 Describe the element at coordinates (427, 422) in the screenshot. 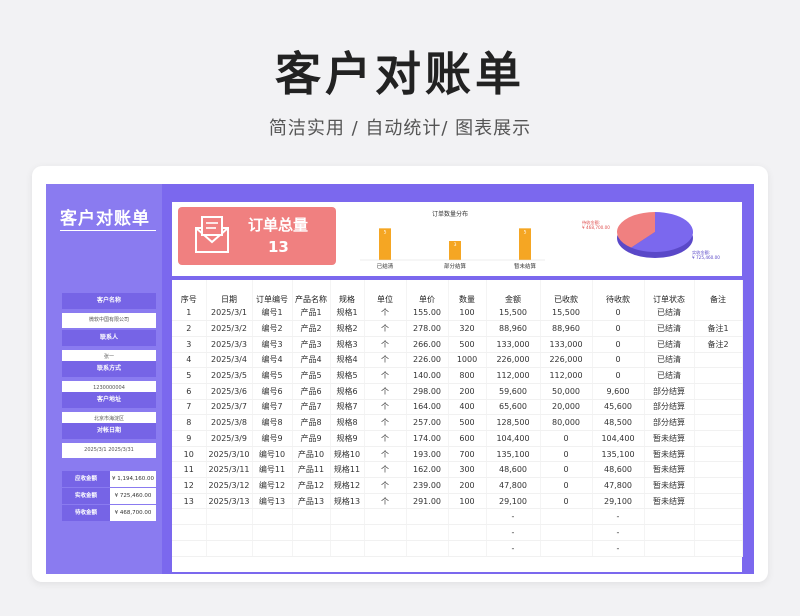

I see `table-cell: 257.00` at that location.